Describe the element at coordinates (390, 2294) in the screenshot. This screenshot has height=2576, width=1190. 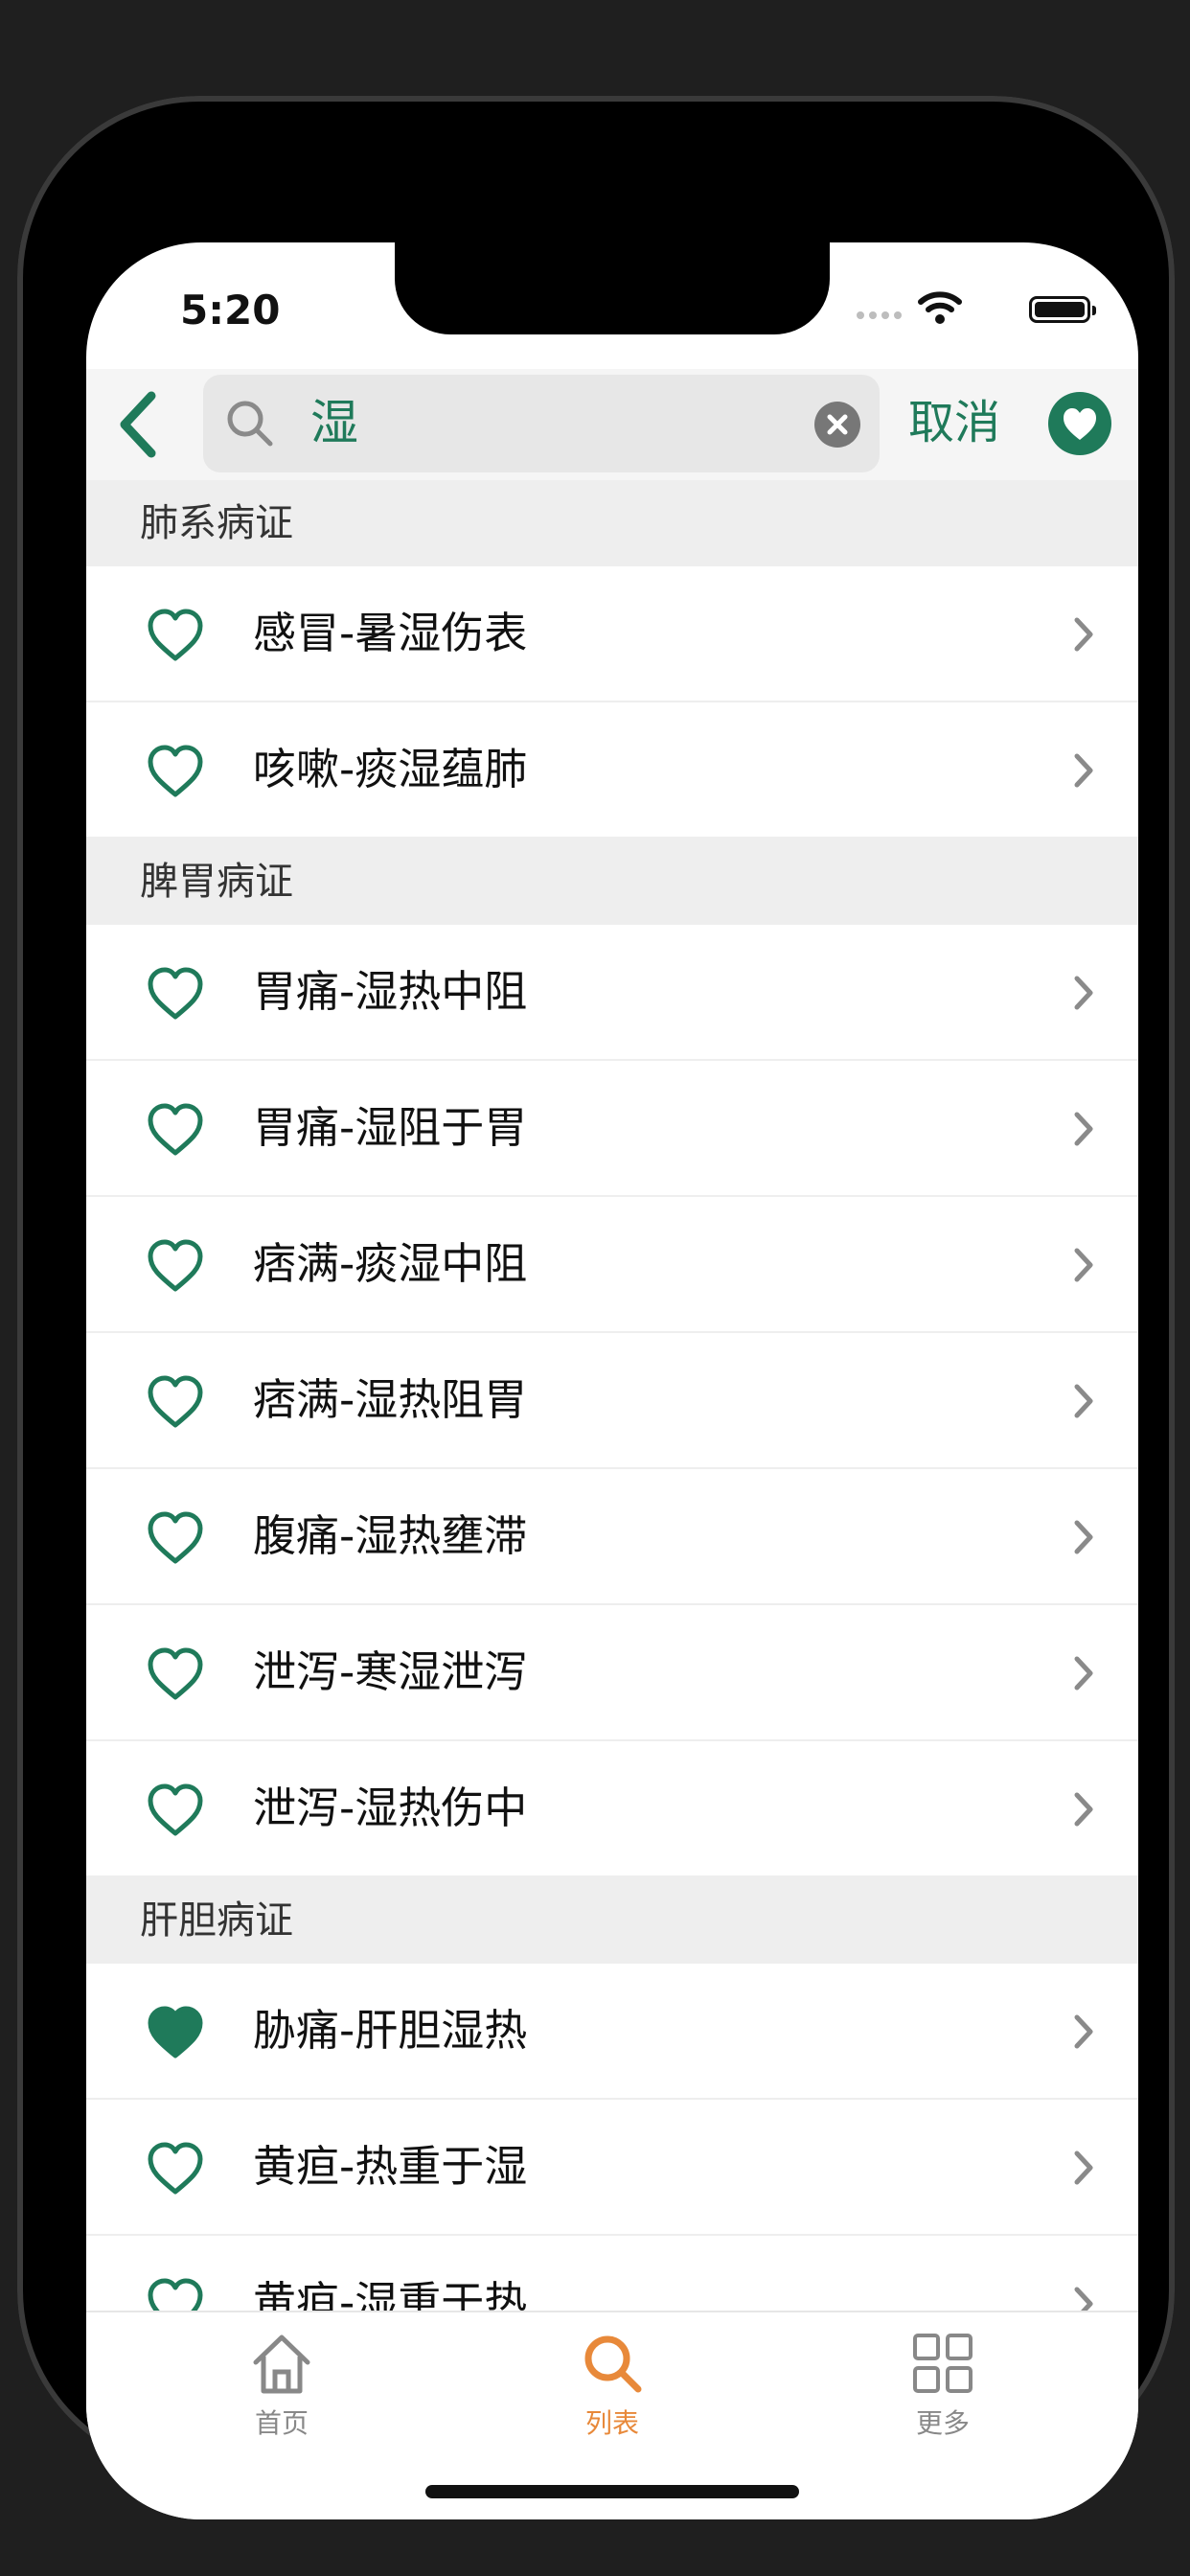
I see `list-item-label: 黄疸-湿重于热` at that location.